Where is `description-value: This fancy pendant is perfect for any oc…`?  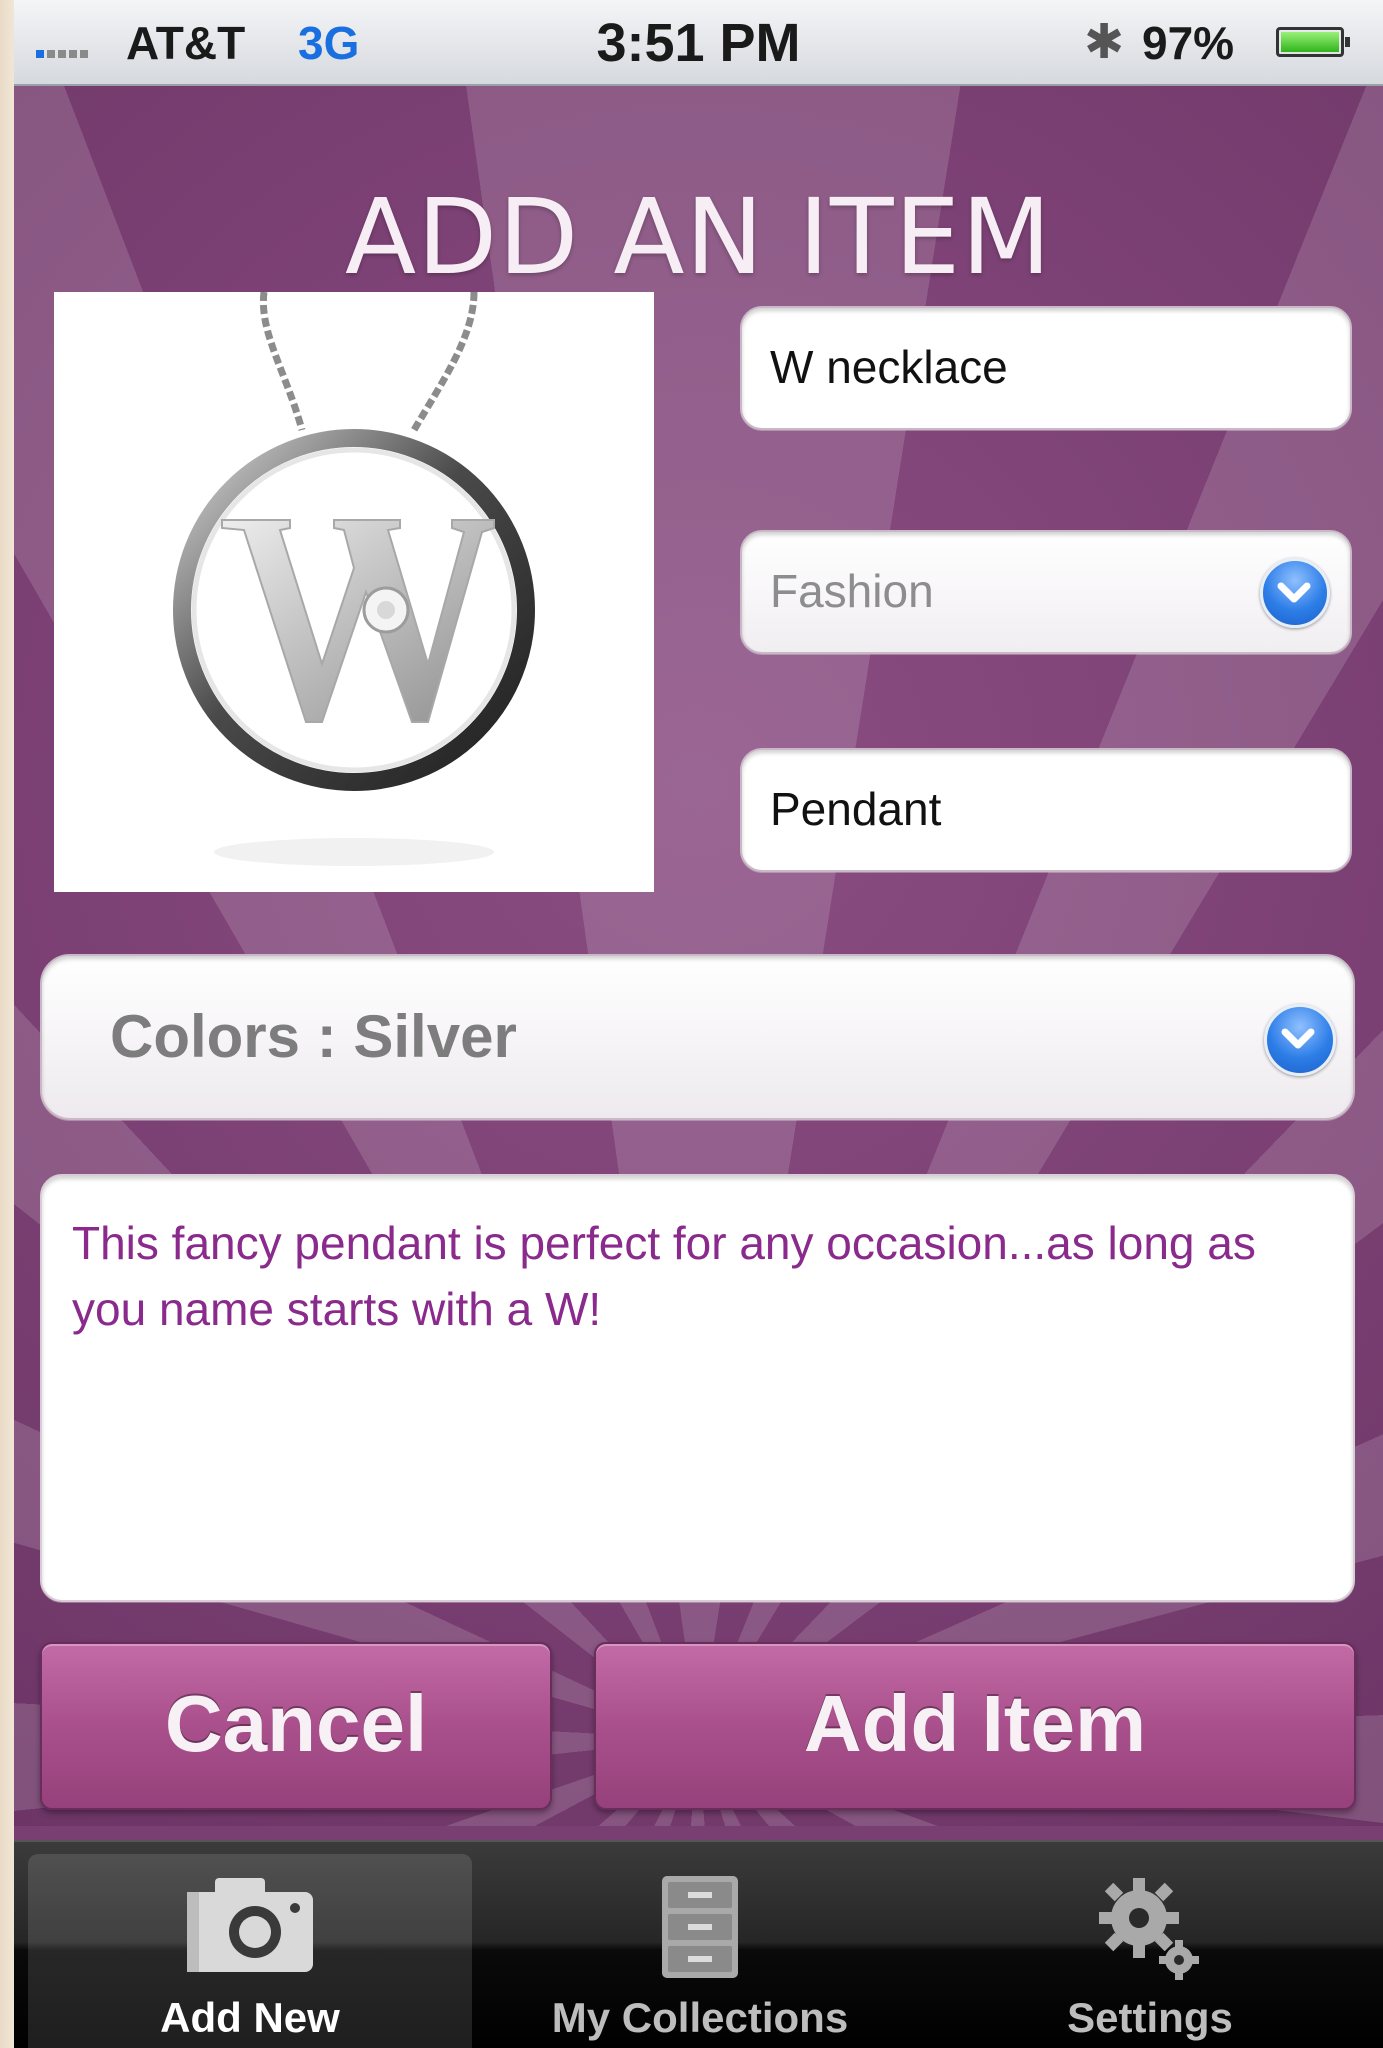
description-value: This fancy pendant is perfect for any oc… is located at coordinates (664, 1276).